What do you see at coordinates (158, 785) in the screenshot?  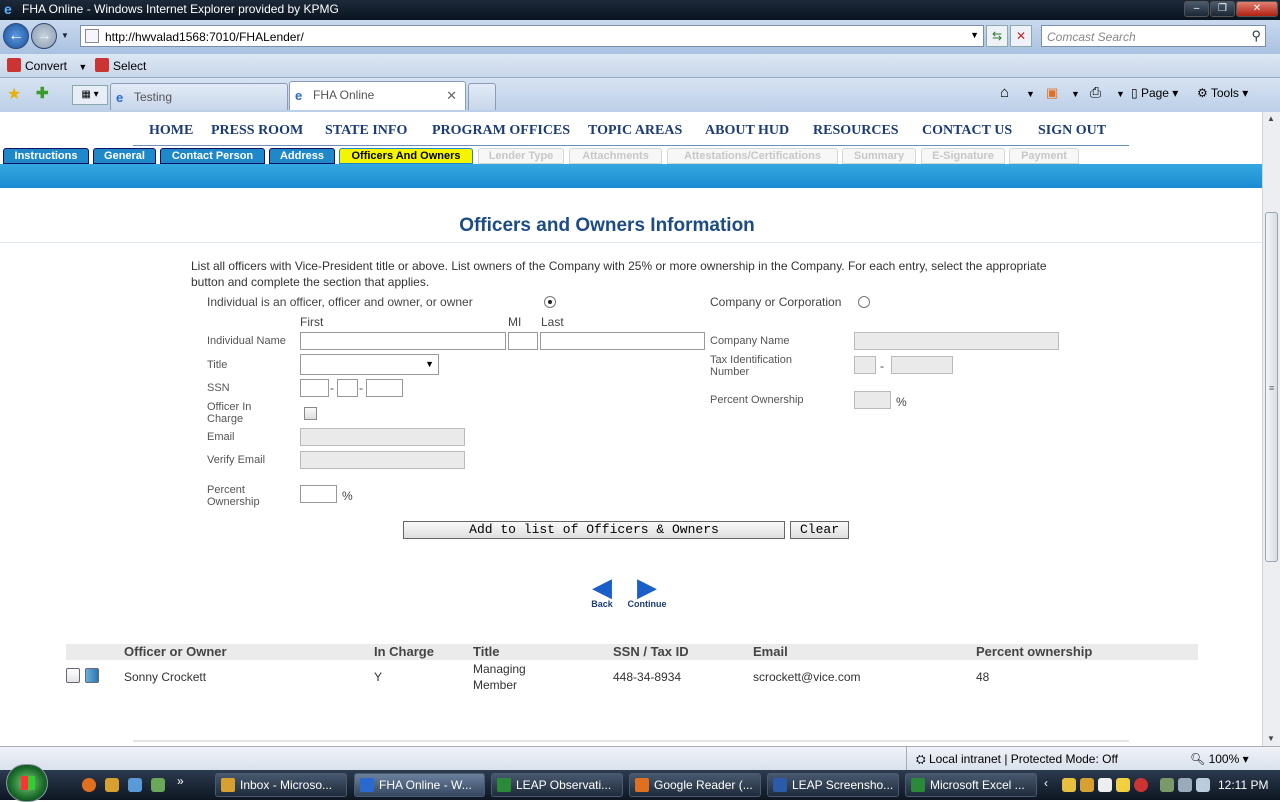 I see `app-icon` at bounding box center [158, 785].